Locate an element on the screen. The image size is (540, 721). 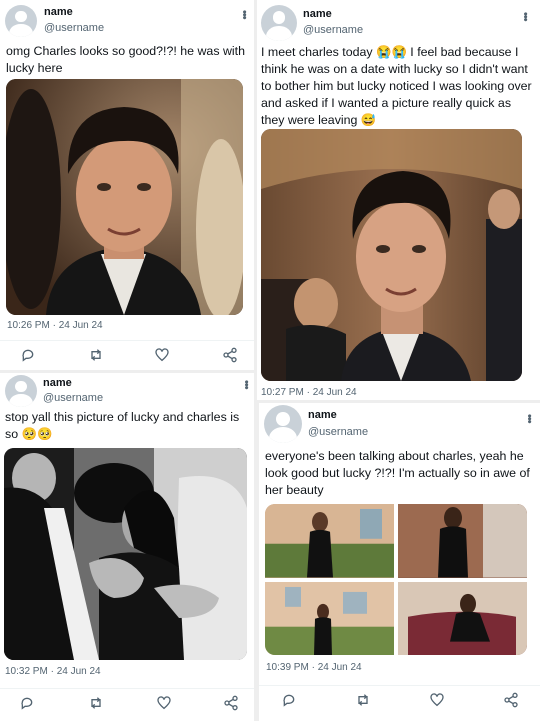
photo-woman-garden is located at coordinates (329, 541).